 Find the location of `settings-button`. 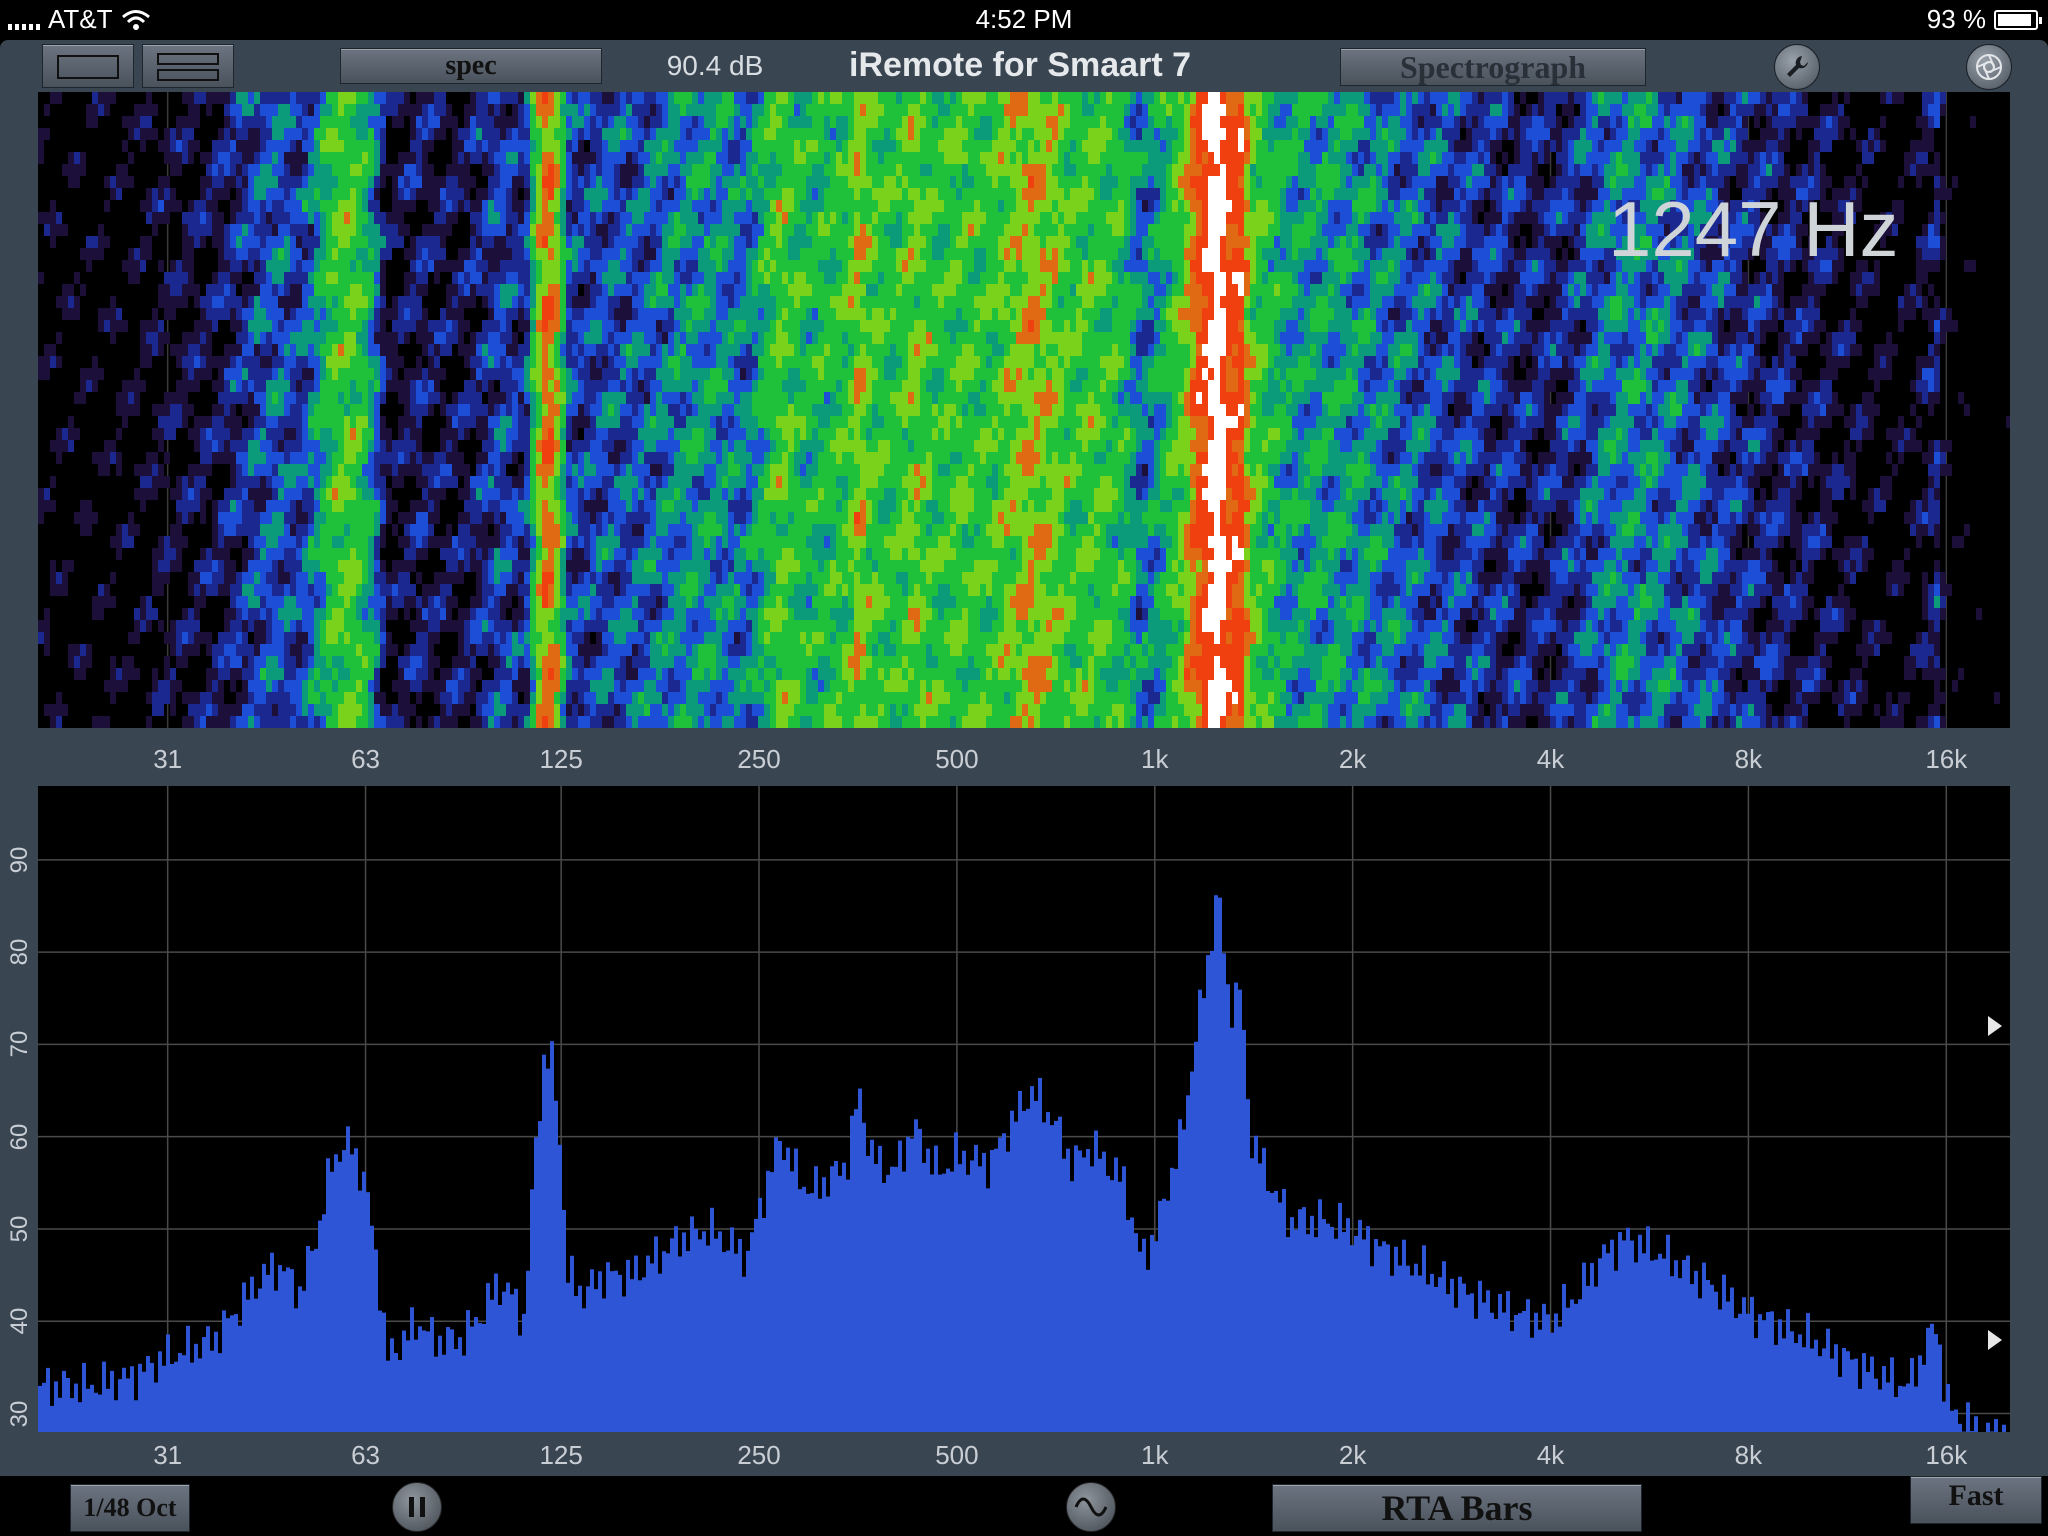

settings-button is located at coordinates (1797, 67).